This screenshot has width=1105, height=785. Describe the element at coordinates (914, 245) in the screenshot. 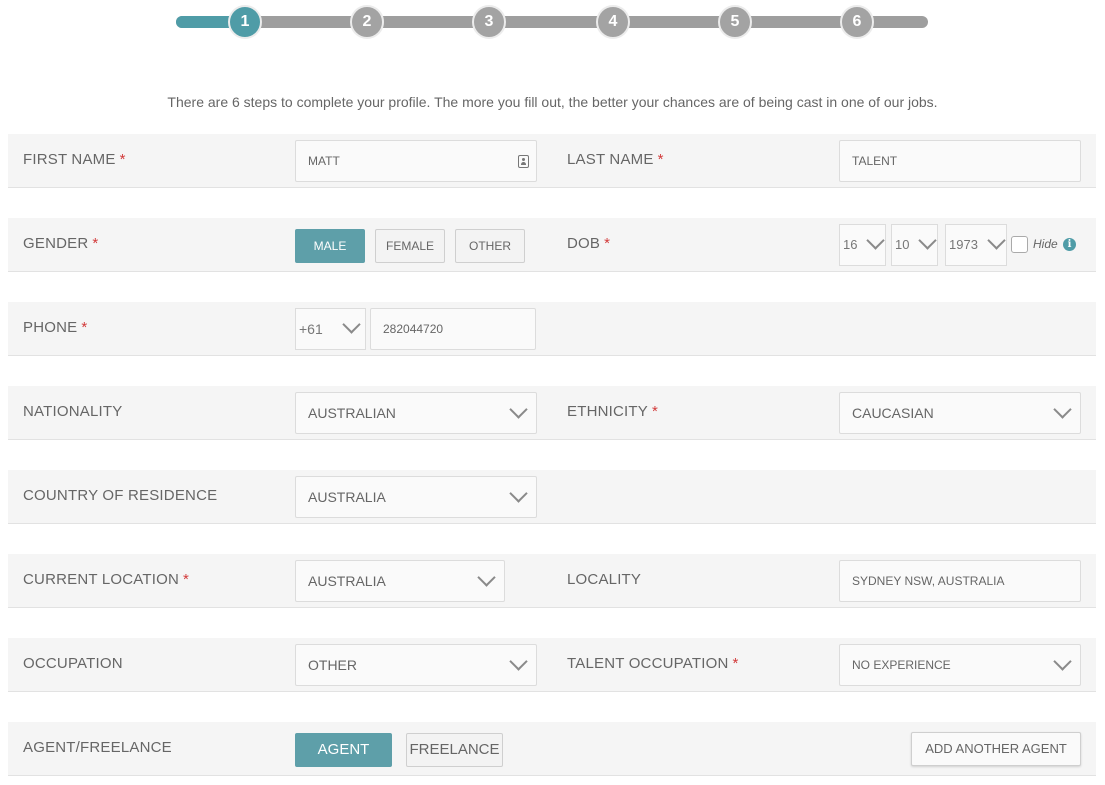

I see `dob-month-select: 10` at that location.